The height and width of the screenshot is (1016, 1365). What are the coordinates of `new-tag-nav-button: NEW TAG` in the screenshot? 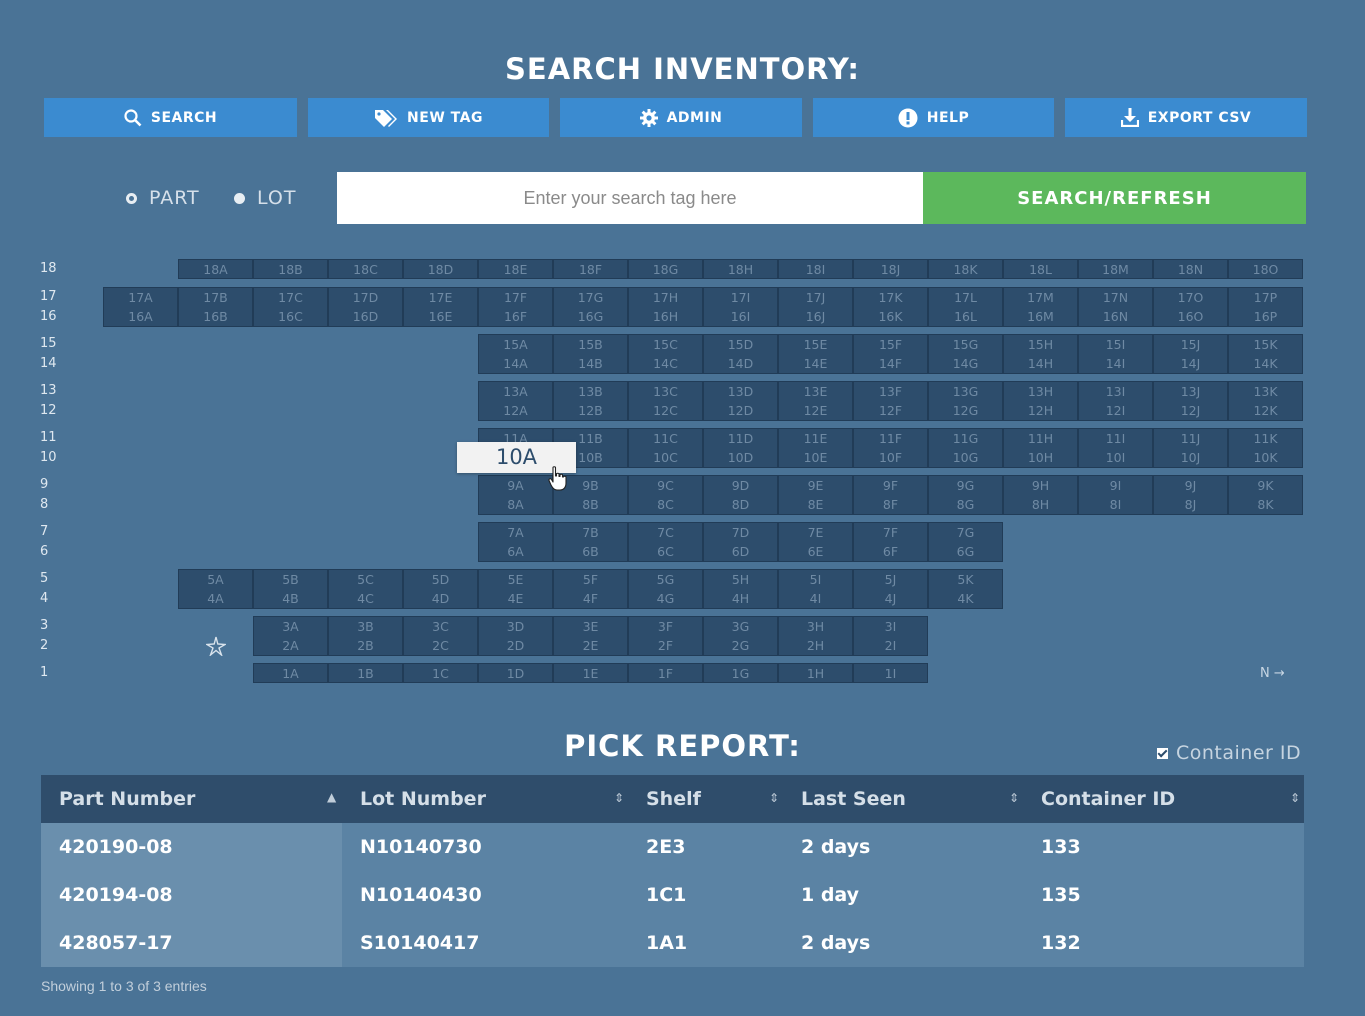 It's located at (428, 117).